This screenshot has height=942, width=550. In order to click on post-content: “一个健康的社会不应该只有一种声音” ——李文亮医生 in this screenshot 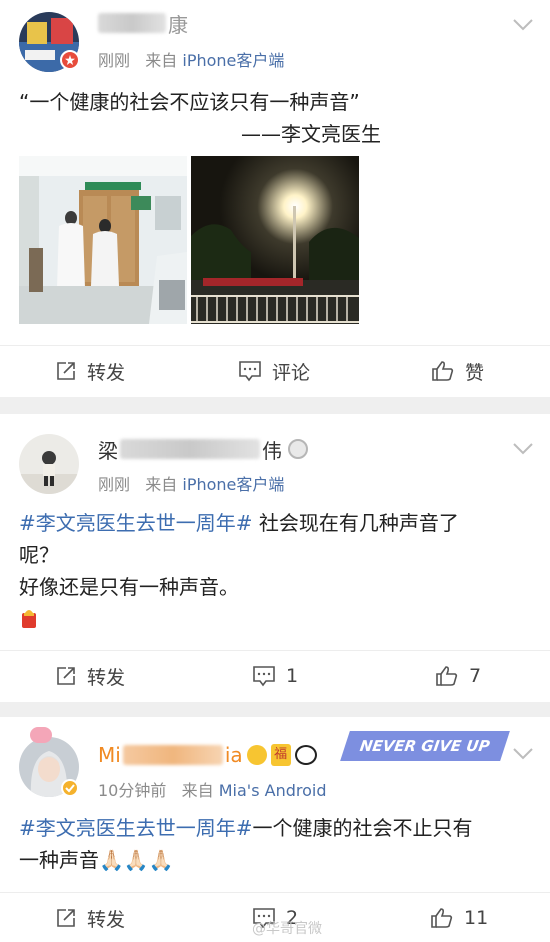, I will do `click(200, 118)`.